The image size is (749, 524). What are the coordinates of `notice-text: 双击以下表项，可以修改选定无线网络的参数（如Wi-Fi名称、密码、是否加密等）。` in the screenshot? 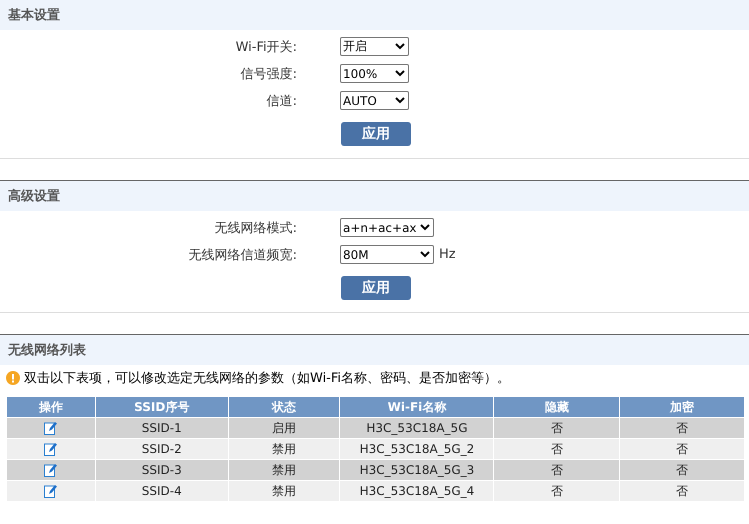 It's located at (267, 378).